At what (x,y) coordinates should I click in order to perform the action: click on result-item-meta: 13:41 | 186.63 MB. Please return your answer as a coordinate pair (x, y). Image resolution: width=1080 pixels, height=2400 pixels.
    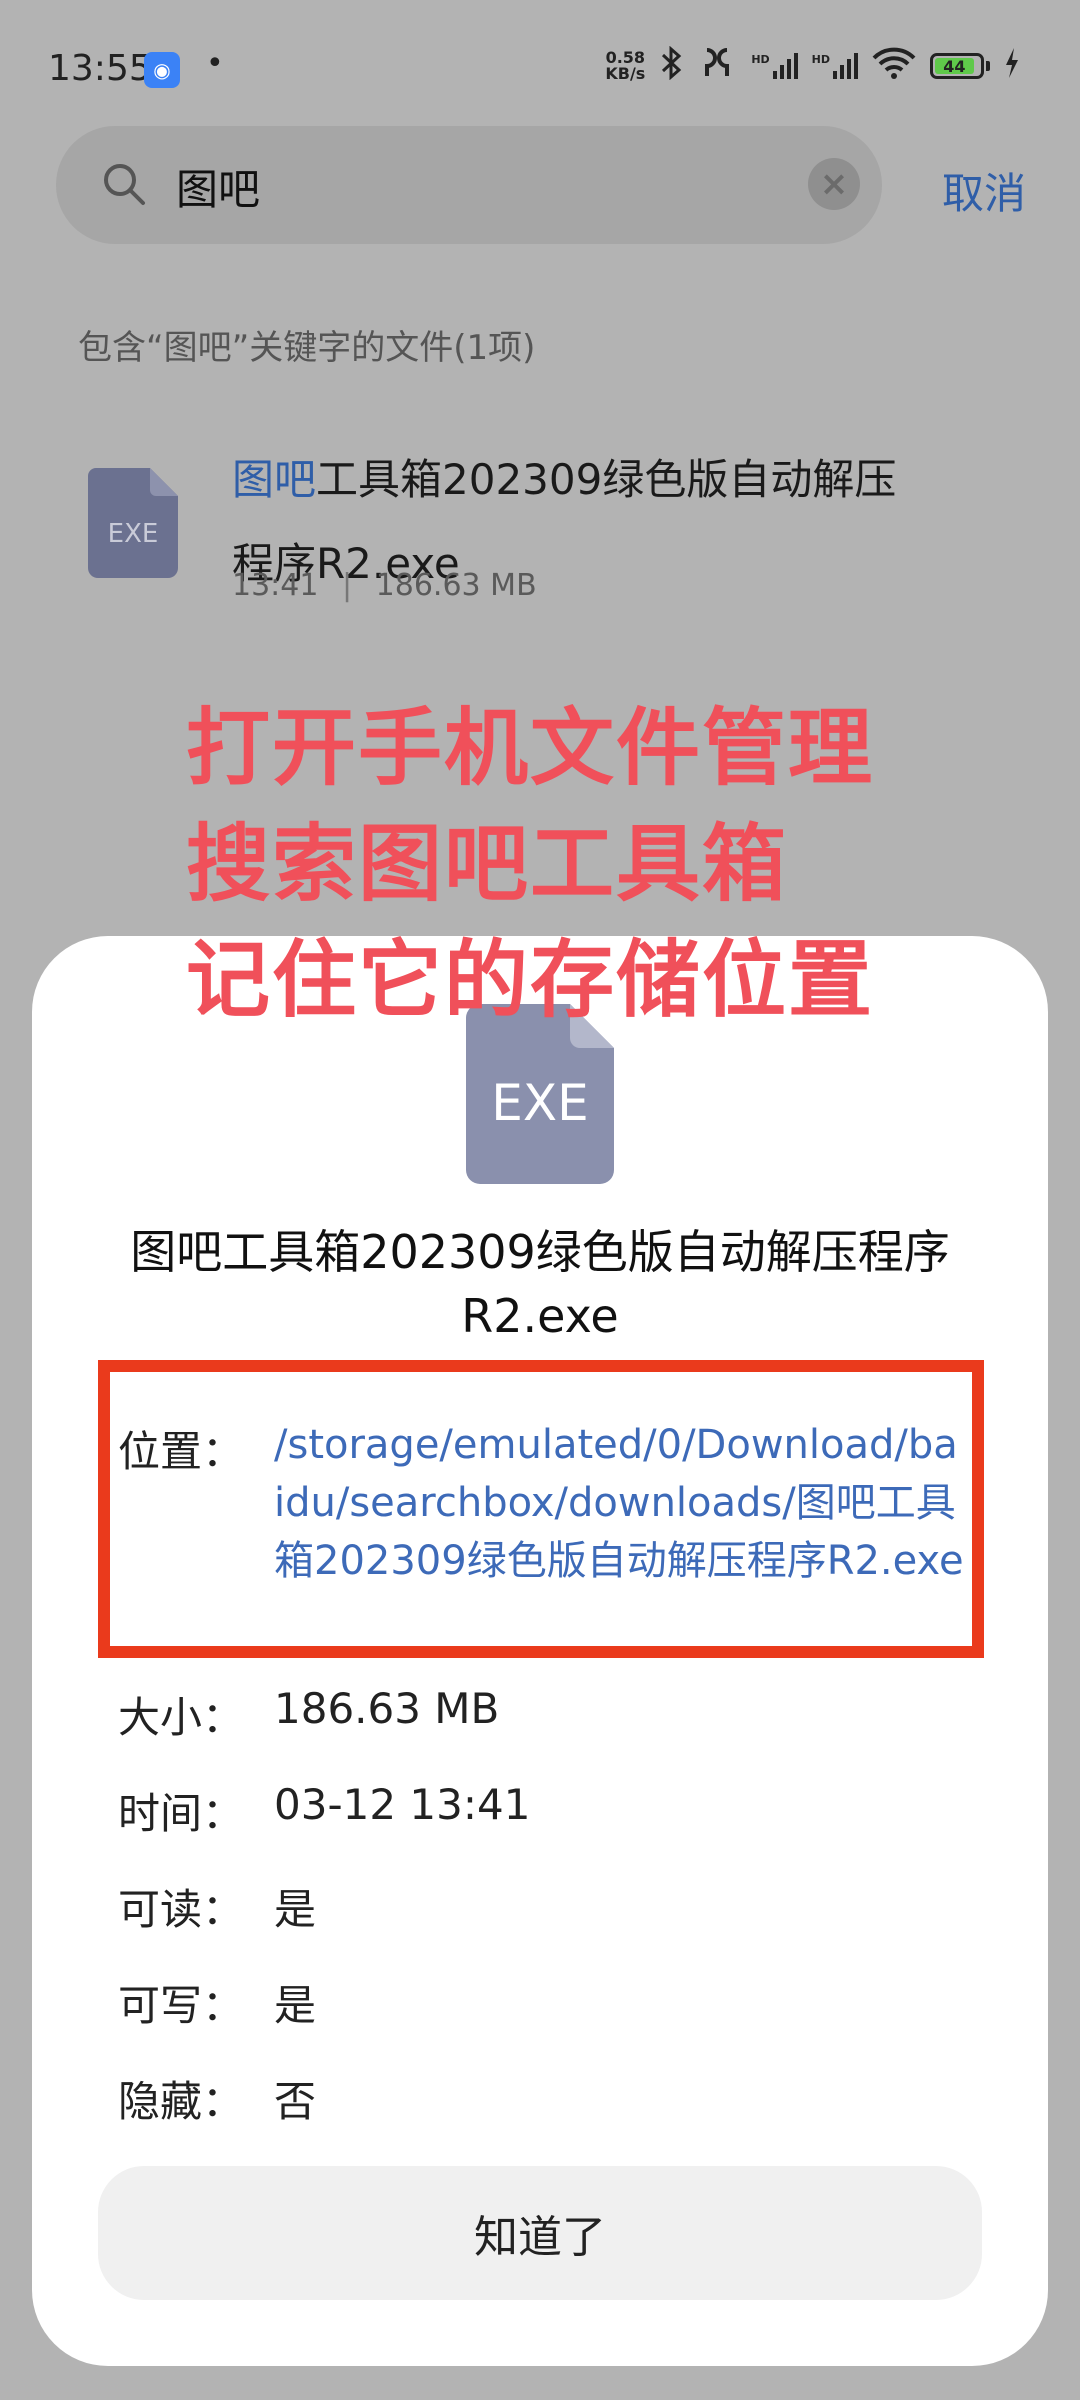
    Looking at the image, I should click on (384, 585).